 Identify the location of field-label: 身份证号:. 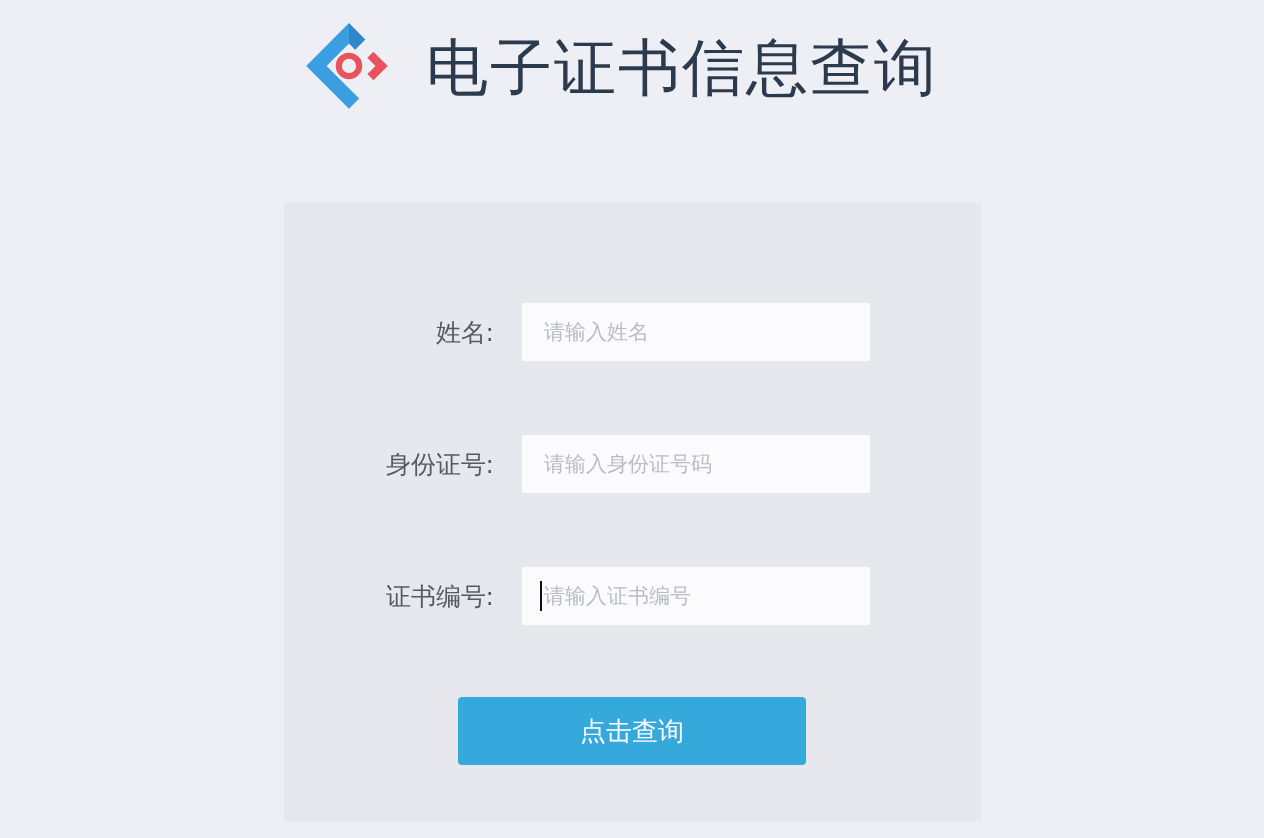
(439, 464).